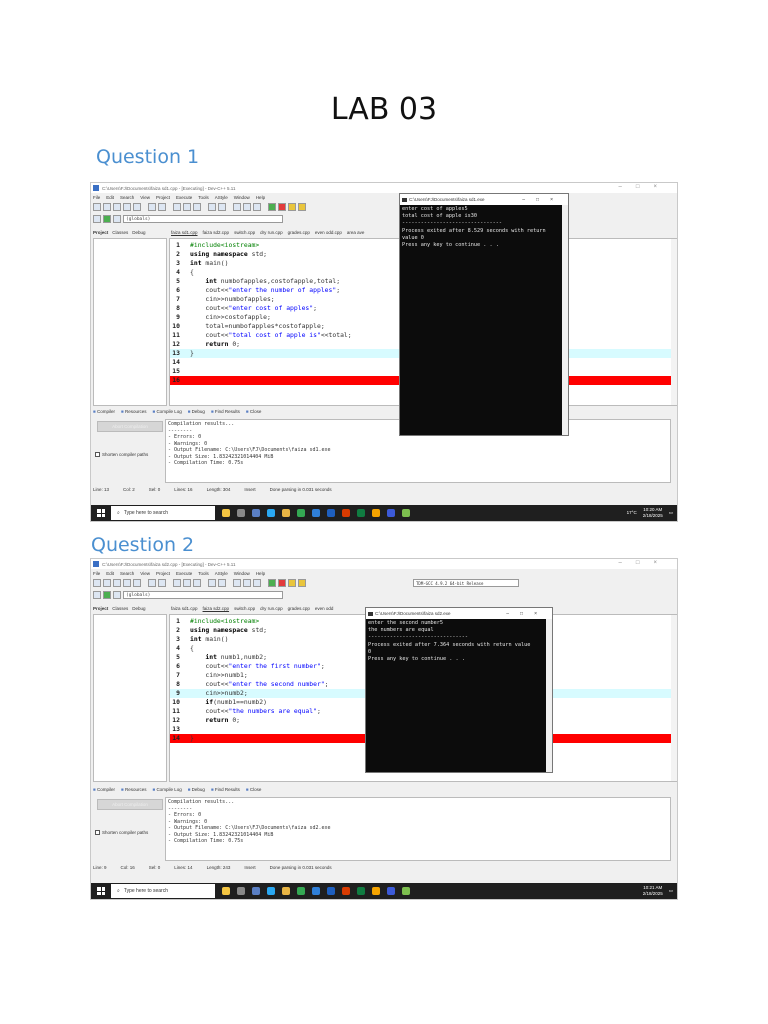  Describe the element at coordinates (203, 197) in the screenshot. I see `menu-item-tools: Tools` at that location.